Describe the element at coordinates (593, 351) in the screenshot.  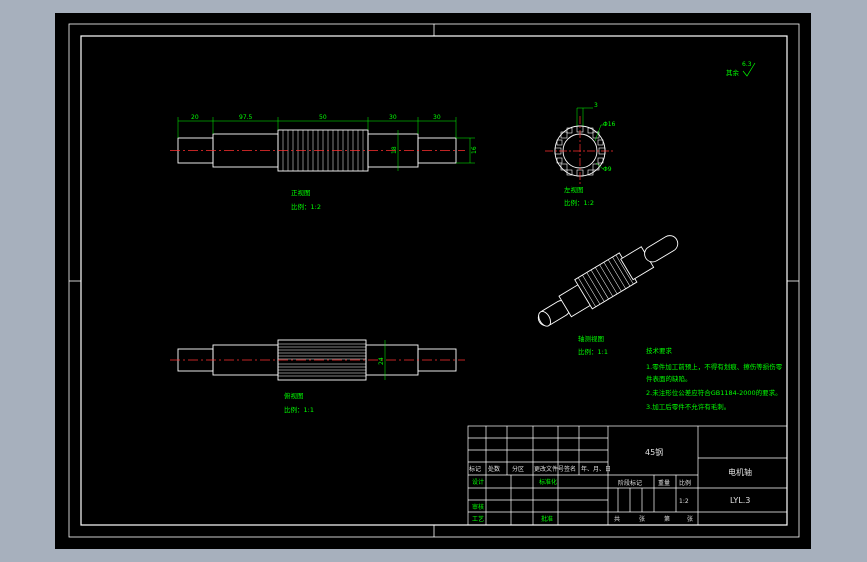
I see `iso-view-scale: 比例：1:1` at that location.